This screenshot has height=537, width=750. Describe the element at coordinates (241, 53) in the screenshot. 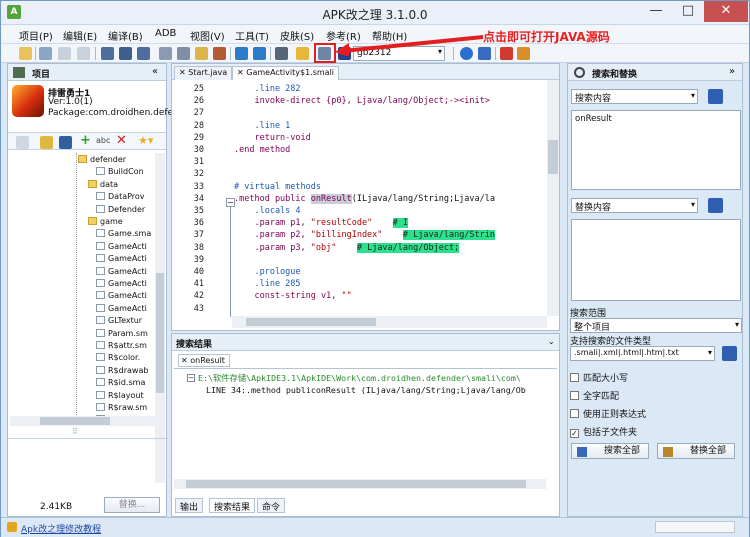

I see `undo-icon` at that location.